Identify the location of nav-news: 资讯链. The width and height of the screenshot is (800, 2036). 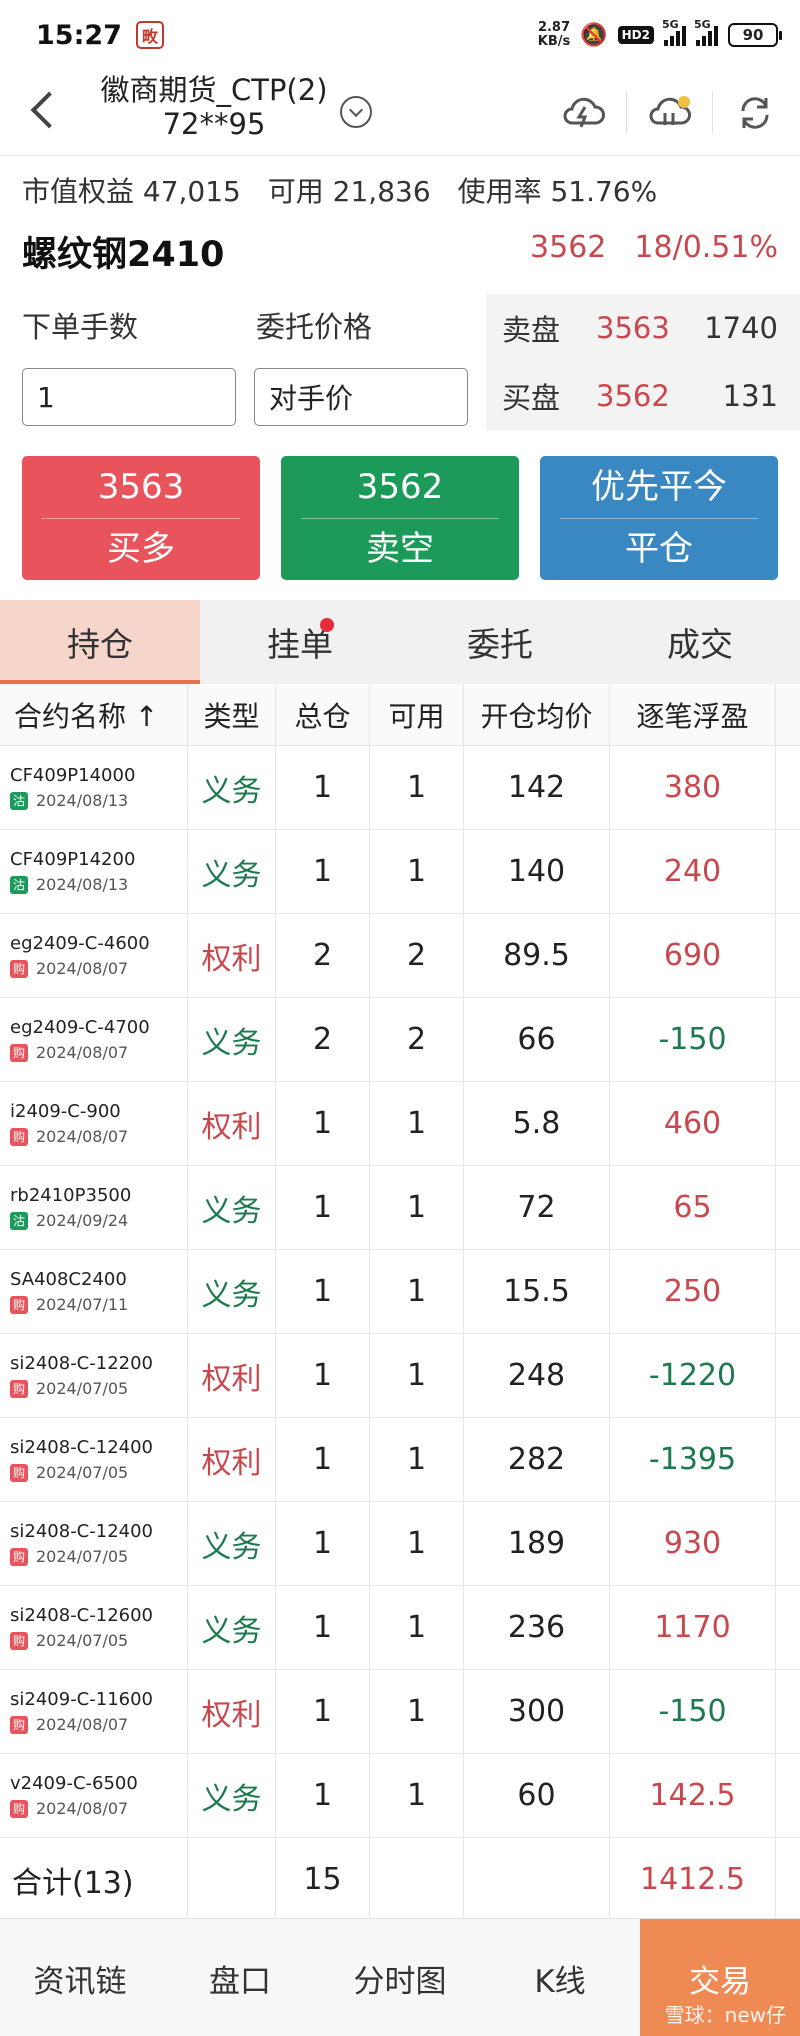
(80, 1977).